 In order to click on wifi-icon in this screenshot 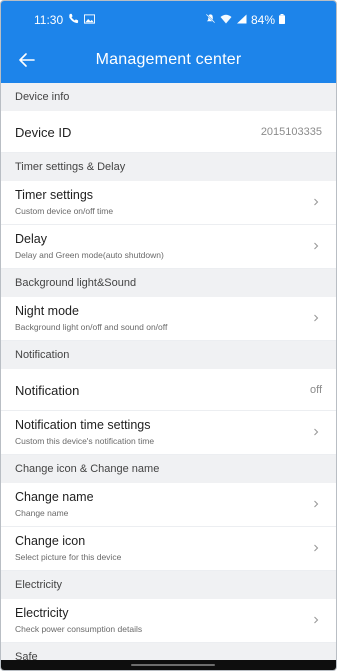, I will do `click(226, 20)`.